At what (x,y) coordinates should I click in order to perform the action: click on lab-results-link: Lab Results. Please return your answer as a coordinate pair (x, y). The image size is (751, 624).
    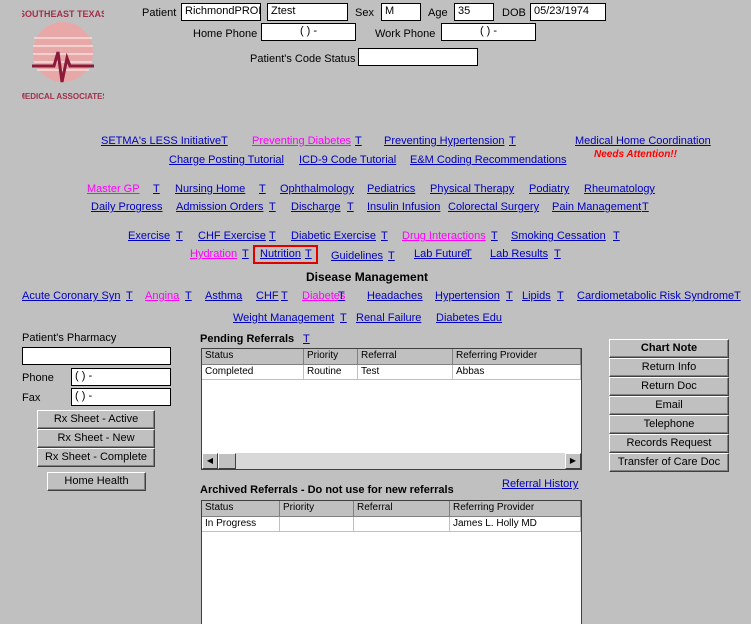
    Looking at the image, I should click on (519, 254).